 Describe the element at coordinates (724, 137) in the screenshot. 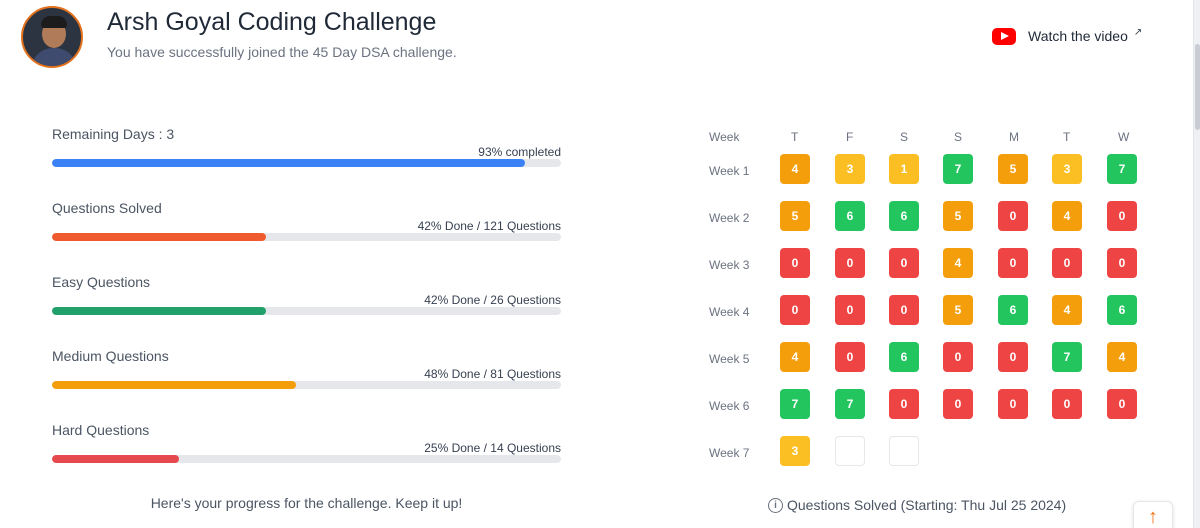

I see `grid-header-week: Week` at that location.